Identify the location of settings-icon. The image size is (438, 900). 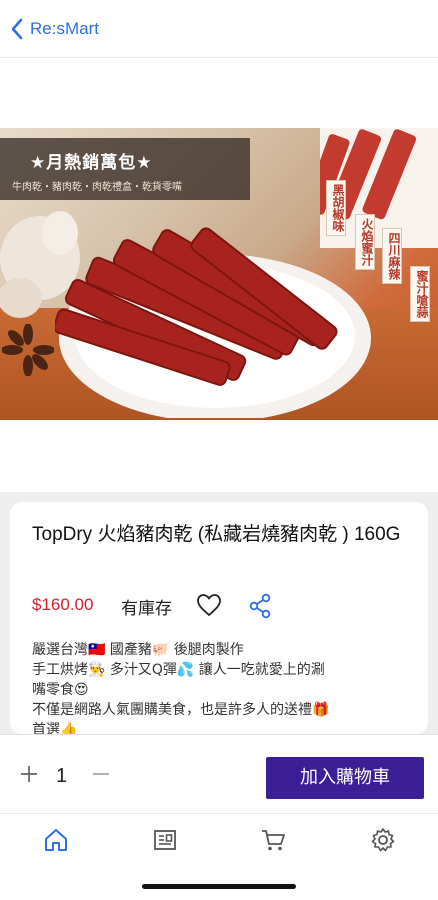
(383, 840).